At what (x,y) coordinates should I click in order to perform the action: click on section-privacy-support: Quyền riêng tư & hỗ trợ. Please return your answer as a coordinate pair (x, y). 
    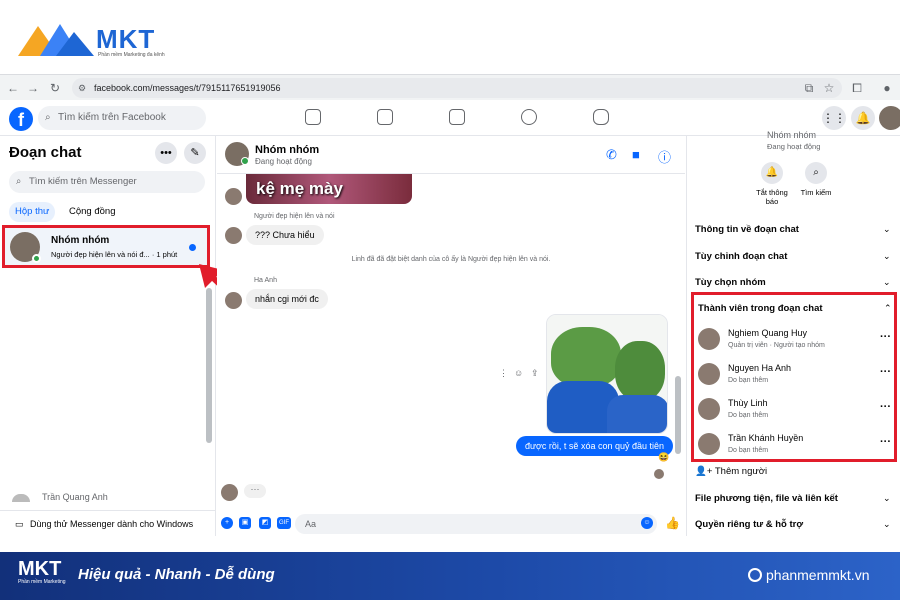
    Looking at the image, I should click on (749, 524).